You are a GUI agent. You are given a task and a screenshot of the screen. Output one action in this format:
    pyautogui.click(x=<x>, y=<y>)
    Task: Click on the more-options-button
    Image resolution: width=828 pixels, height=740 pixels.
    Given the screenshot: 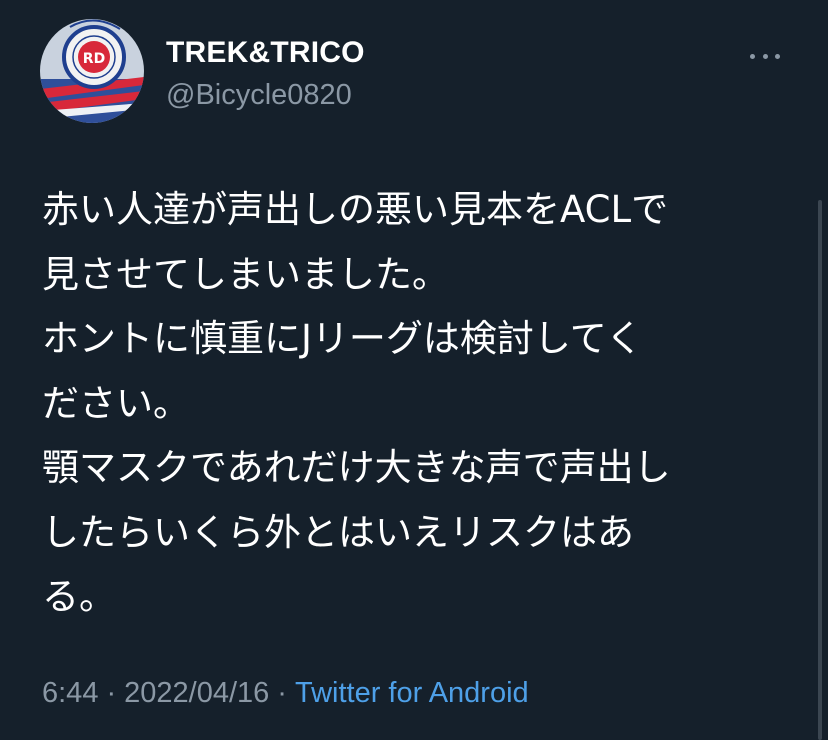 What is the action you would take?
    pyautogui.click(x=768, y=56)
    